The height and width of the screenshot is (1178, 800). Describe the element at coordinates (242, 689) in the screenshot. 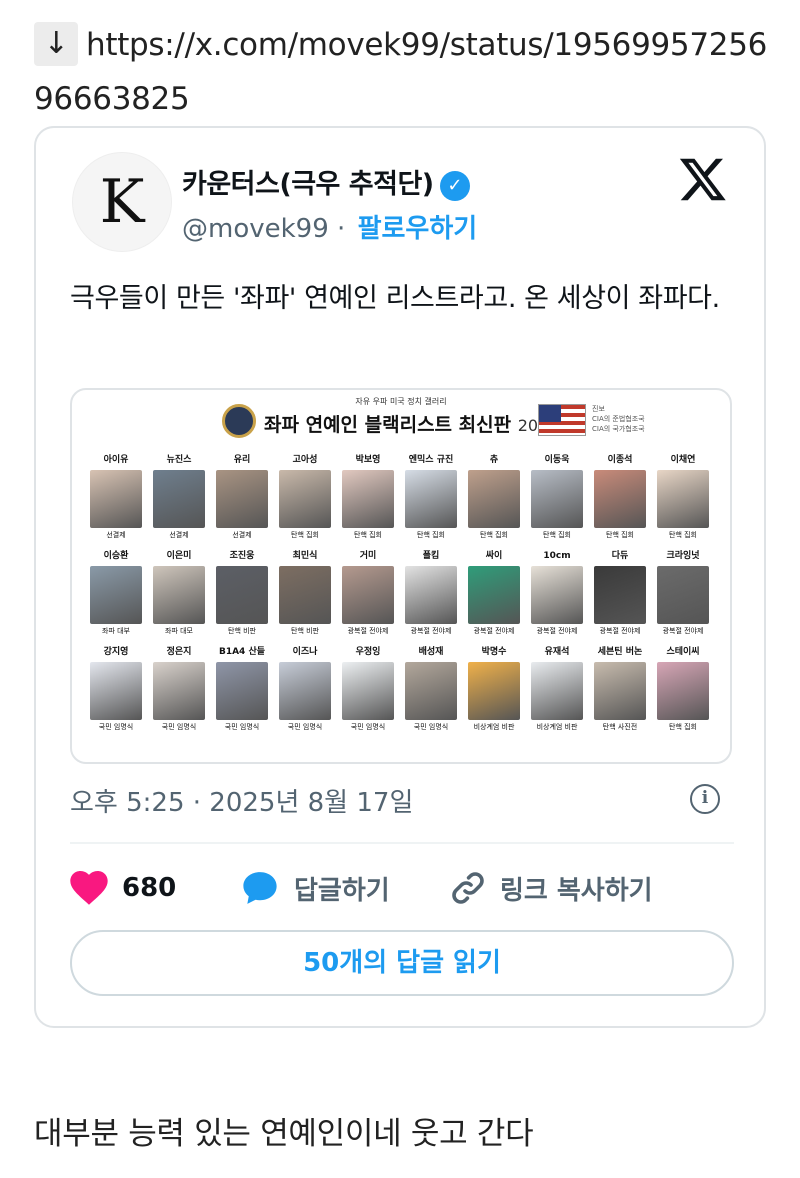

I see `person-card: B1A4 산들국민 임명식` at that location.